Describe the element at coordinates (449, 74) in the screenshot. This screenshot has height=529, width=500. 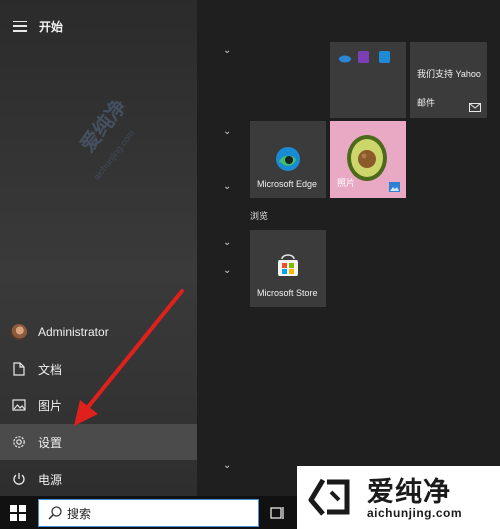
I see `mail-tile-message: 我们支持 Yahoo` at that location.